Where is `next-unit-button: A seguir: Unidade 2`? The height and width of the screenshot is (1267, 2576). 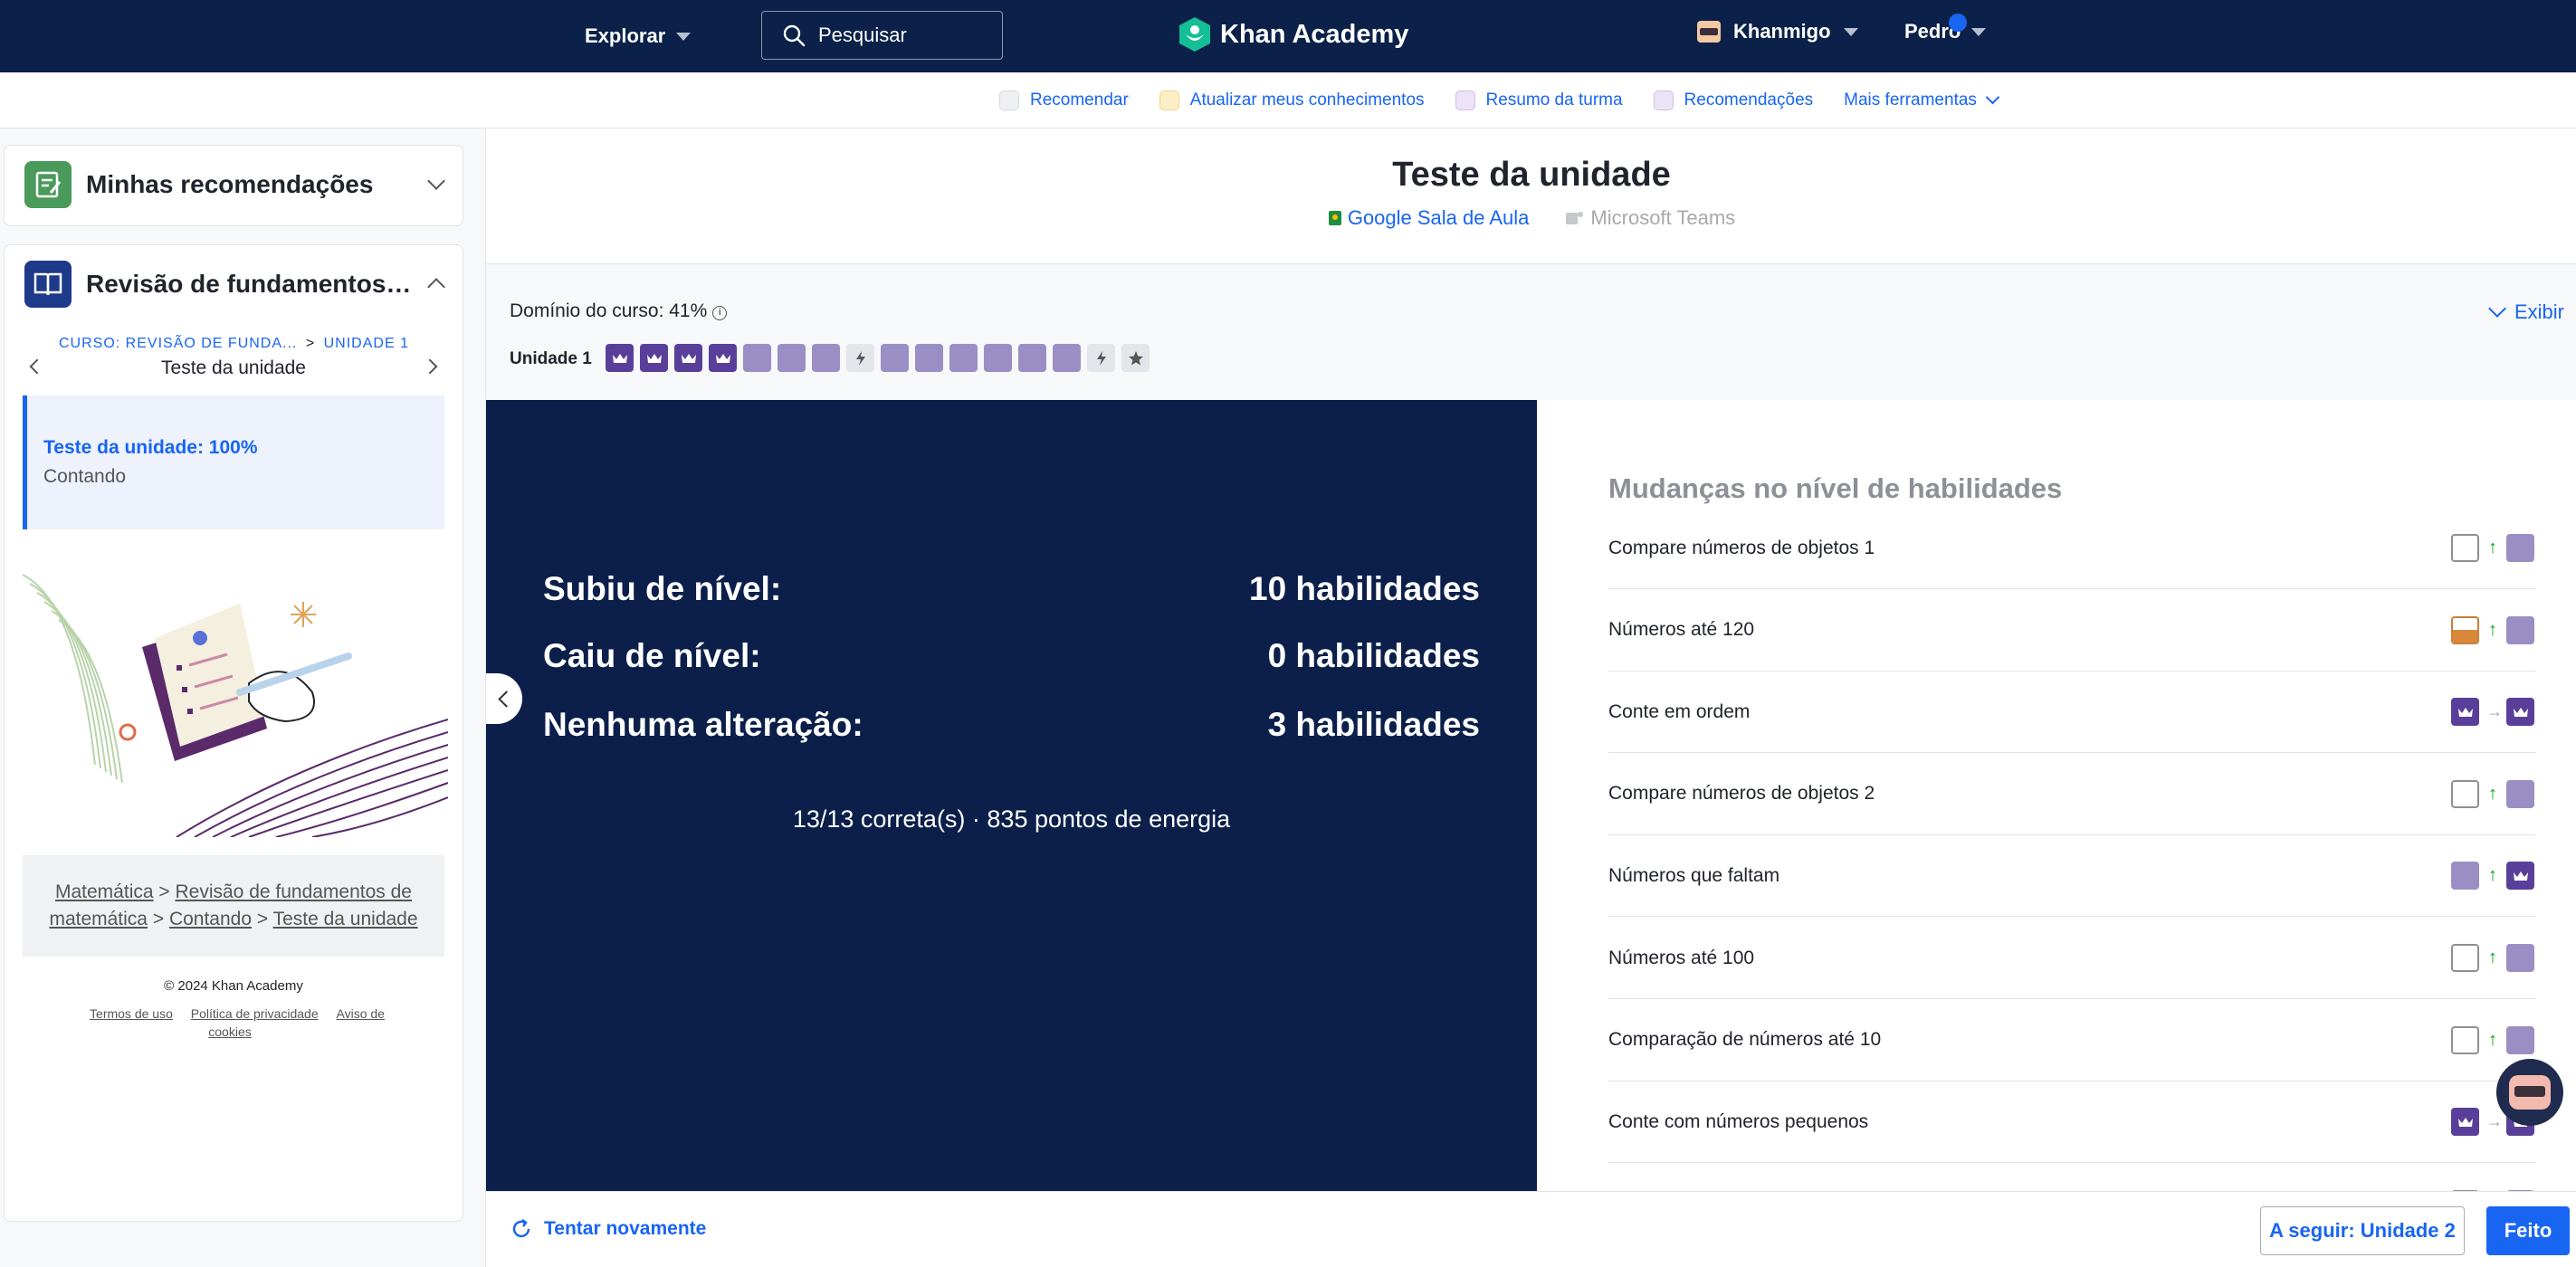
next-unit-button: A seguir: Unidade 2 is located at coordinates (2363, 1231).